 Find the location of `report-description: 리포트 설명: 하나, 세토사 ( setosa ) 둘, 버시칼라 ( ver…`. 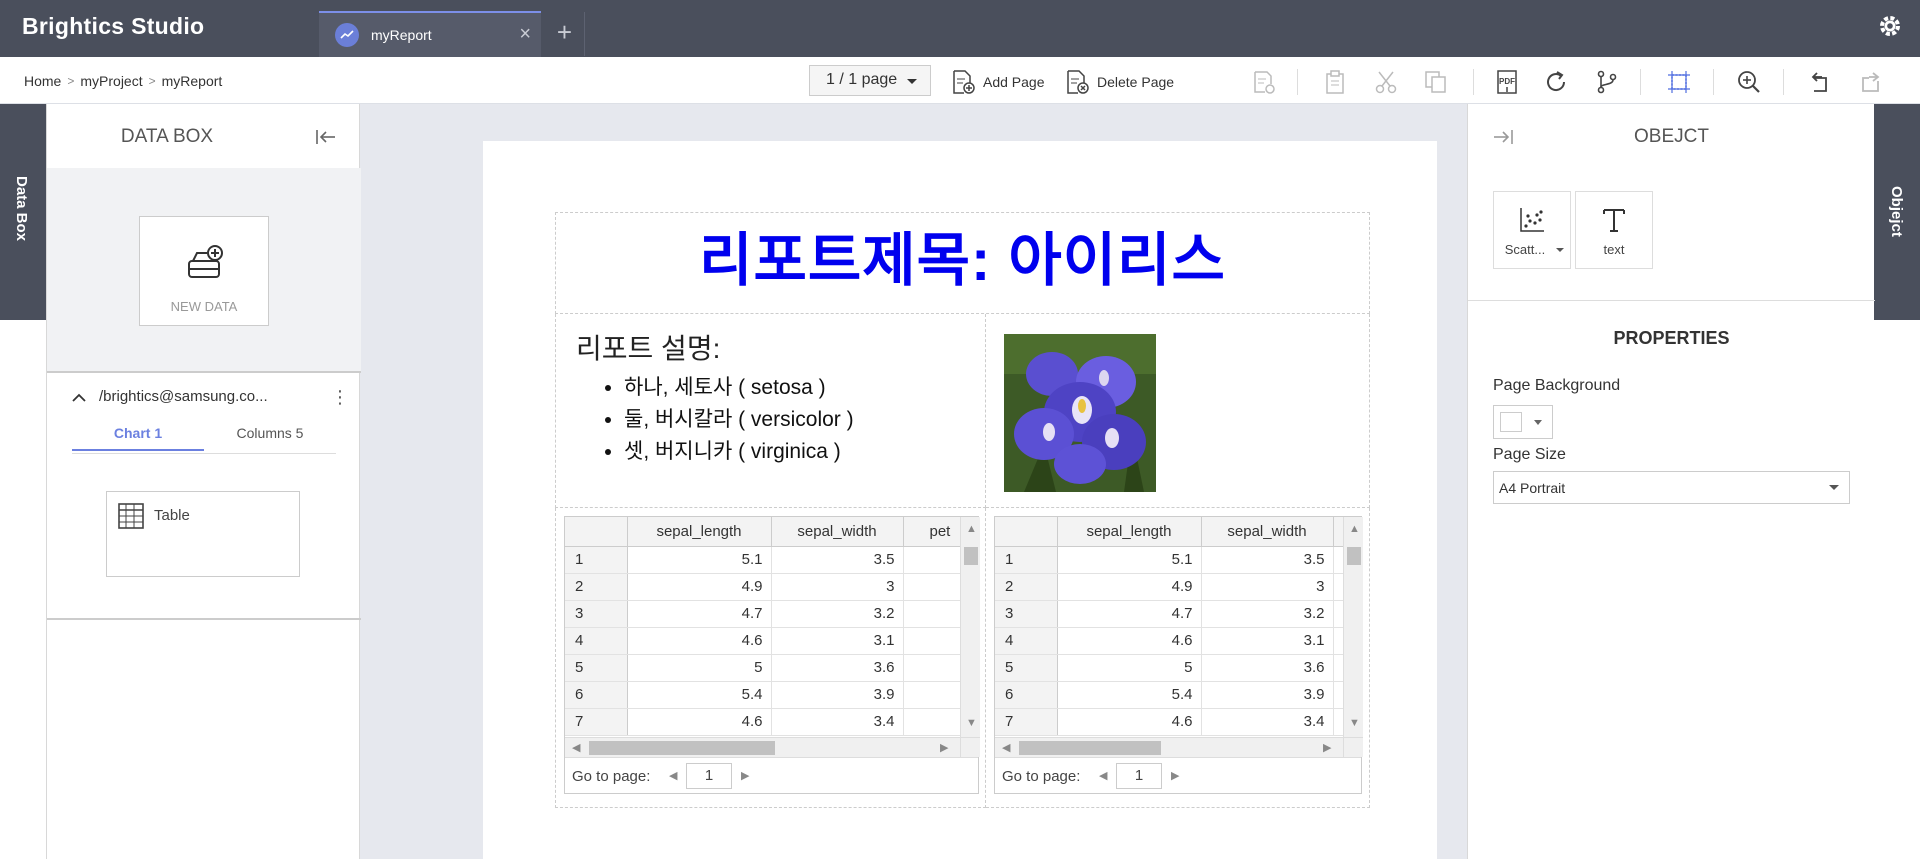

report-description: 리포트 설명: 하나, 세토사 ( setosa ) 둘, 버시칼라 ( ver… is located at coordinates (770, 411).